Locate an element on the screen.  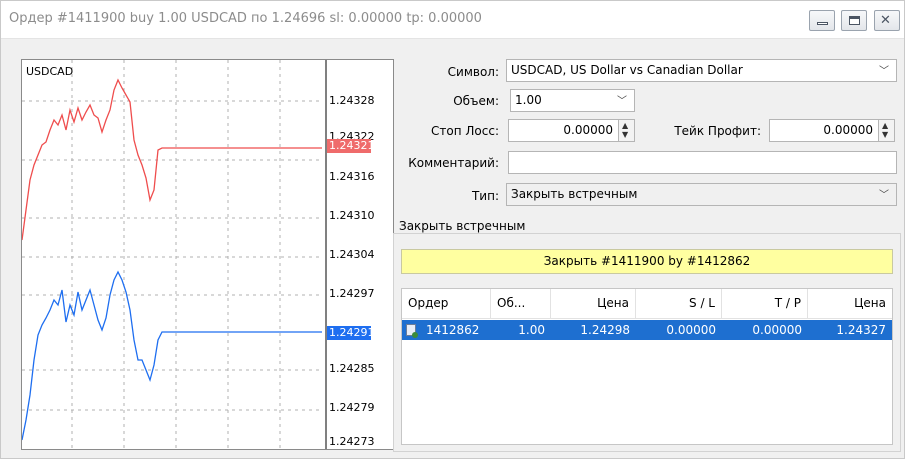
stop-loss-input: 0.00000 ▲ ▼ is located at coordinates (571, 130).